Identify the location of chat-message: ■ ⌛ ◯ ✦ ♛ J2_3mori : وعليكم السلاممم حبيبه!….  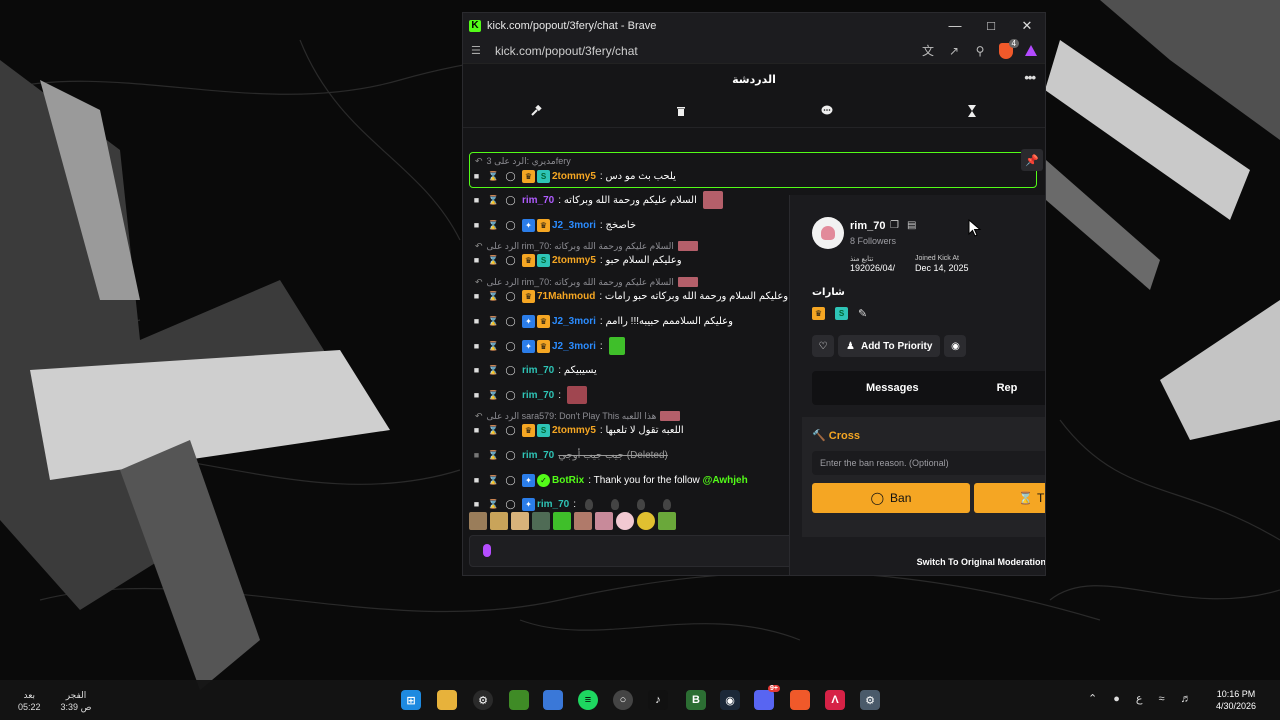
(602, 321).